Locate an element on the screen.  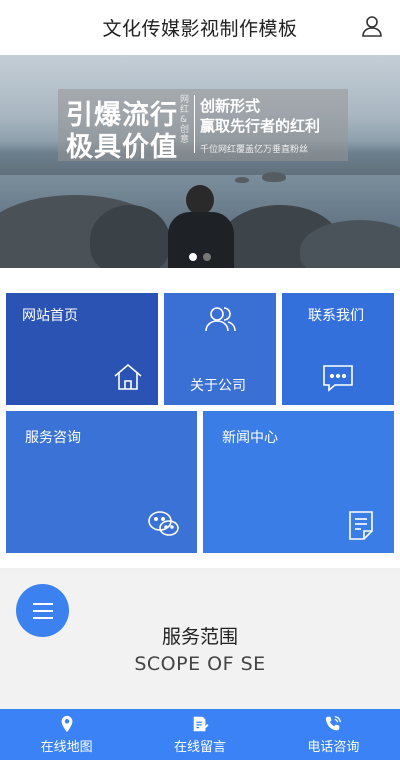
slogan-line-2: 极具价值 is located at coordinates (122, 147).